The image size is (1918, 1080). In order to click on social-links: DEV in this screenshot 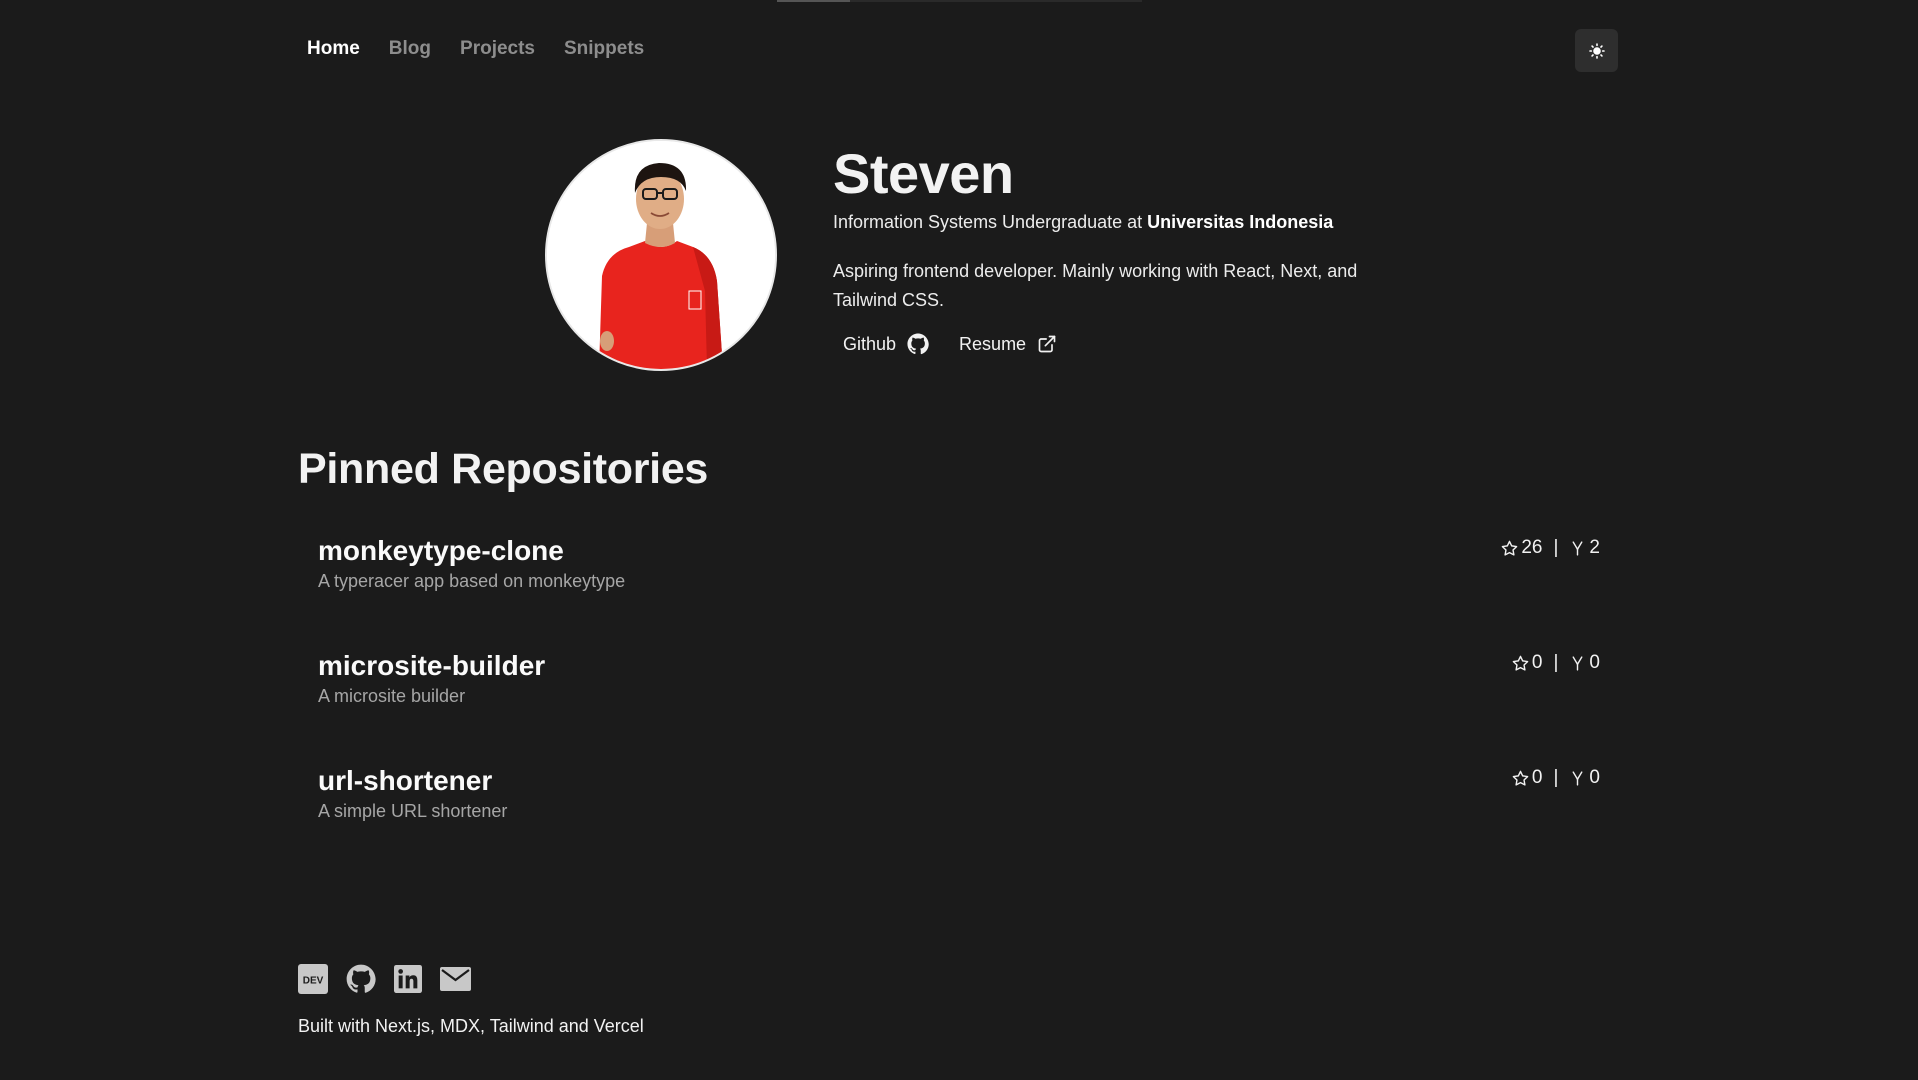, I will do `click(384, 979)`.